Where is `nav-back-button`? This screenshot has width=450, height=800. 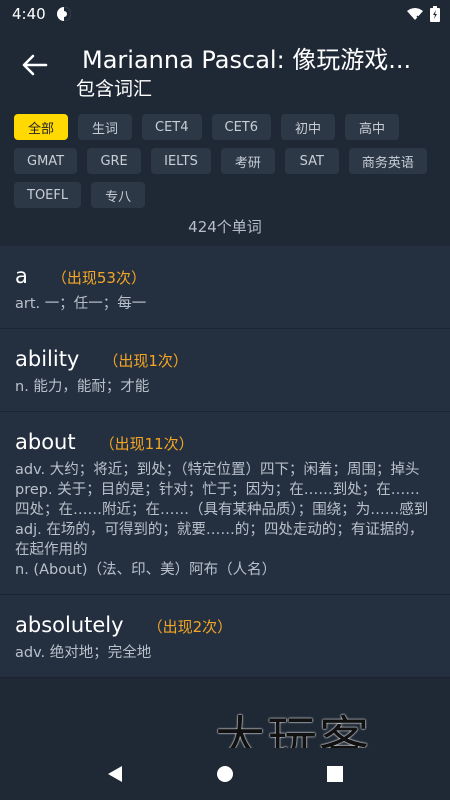 nav-back-button is located at coordinates (115, 774).